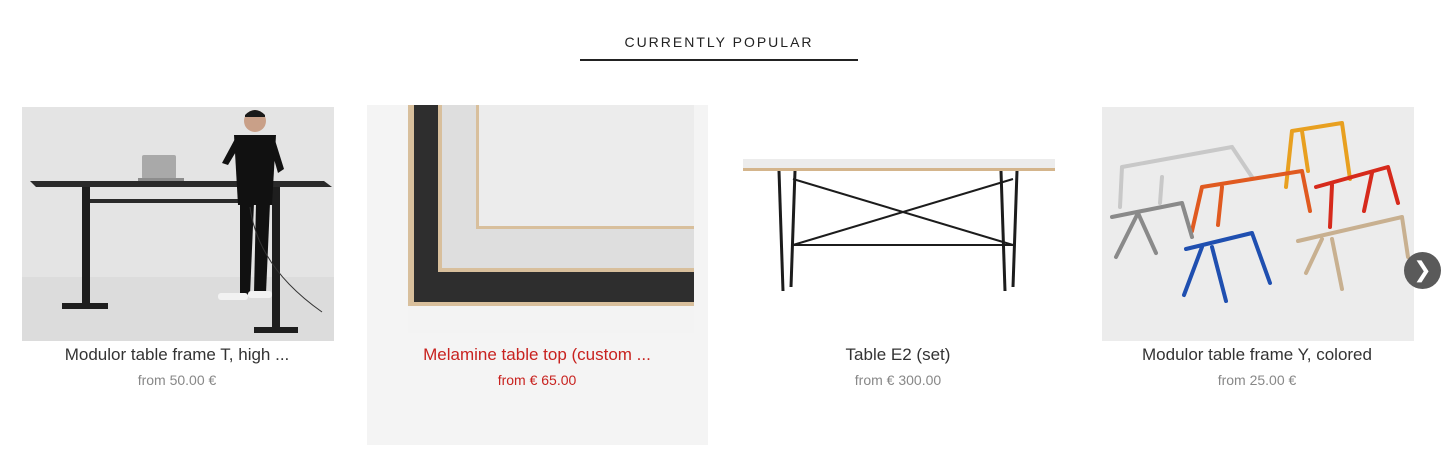 Image resolution: width=1456 pixels, height=458 pixels. Describe the element at coordinates (177, 380) in the screenshot. I see `product-price: from 50.00 €` at that location.